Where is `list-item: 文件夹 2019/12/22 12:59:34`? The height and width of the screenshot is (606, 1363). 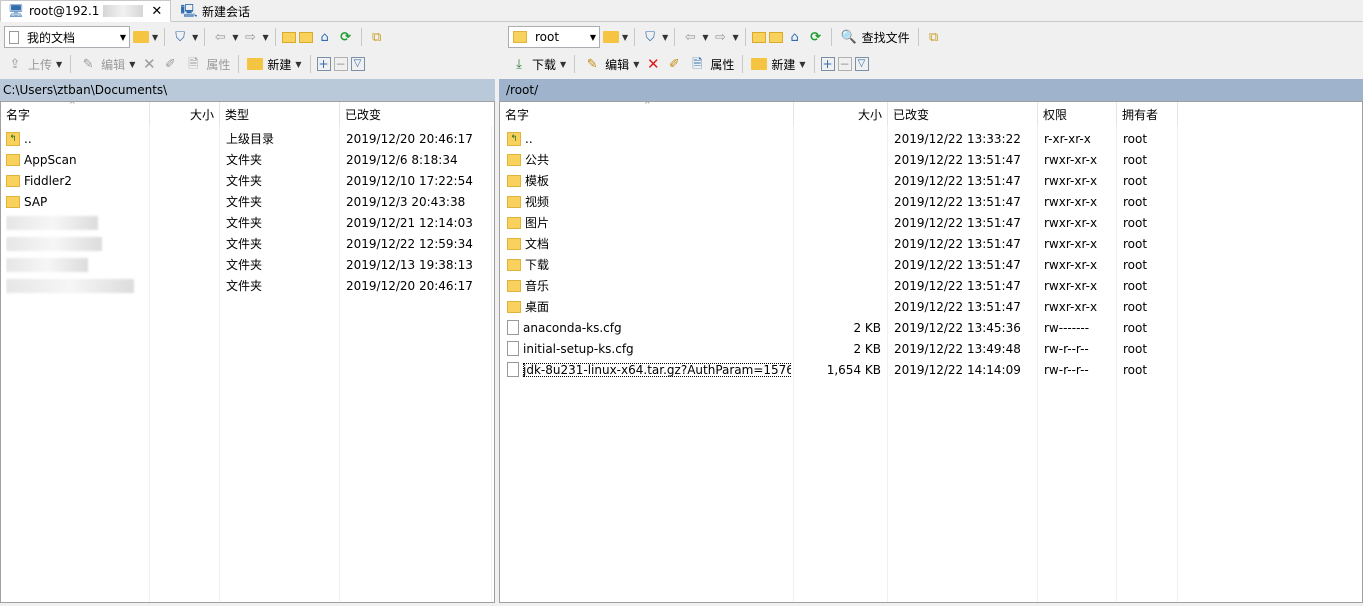 list-item: 文件夹 2019/12/22 12:59:34 is located at coordinates (247, 243).